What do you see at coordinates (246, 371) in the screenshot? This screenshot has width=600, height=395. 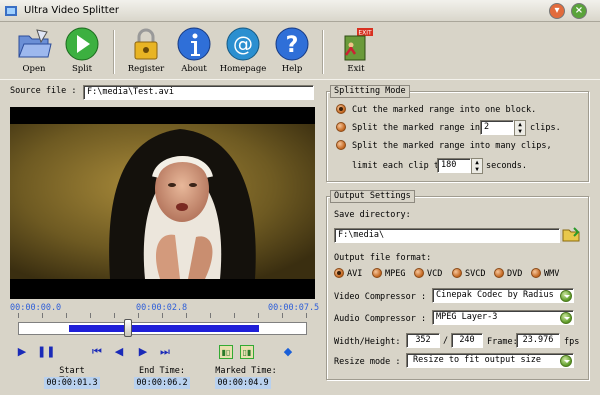 I see `marked-time-label: Marked Time:` at bounding box center [246, 371].